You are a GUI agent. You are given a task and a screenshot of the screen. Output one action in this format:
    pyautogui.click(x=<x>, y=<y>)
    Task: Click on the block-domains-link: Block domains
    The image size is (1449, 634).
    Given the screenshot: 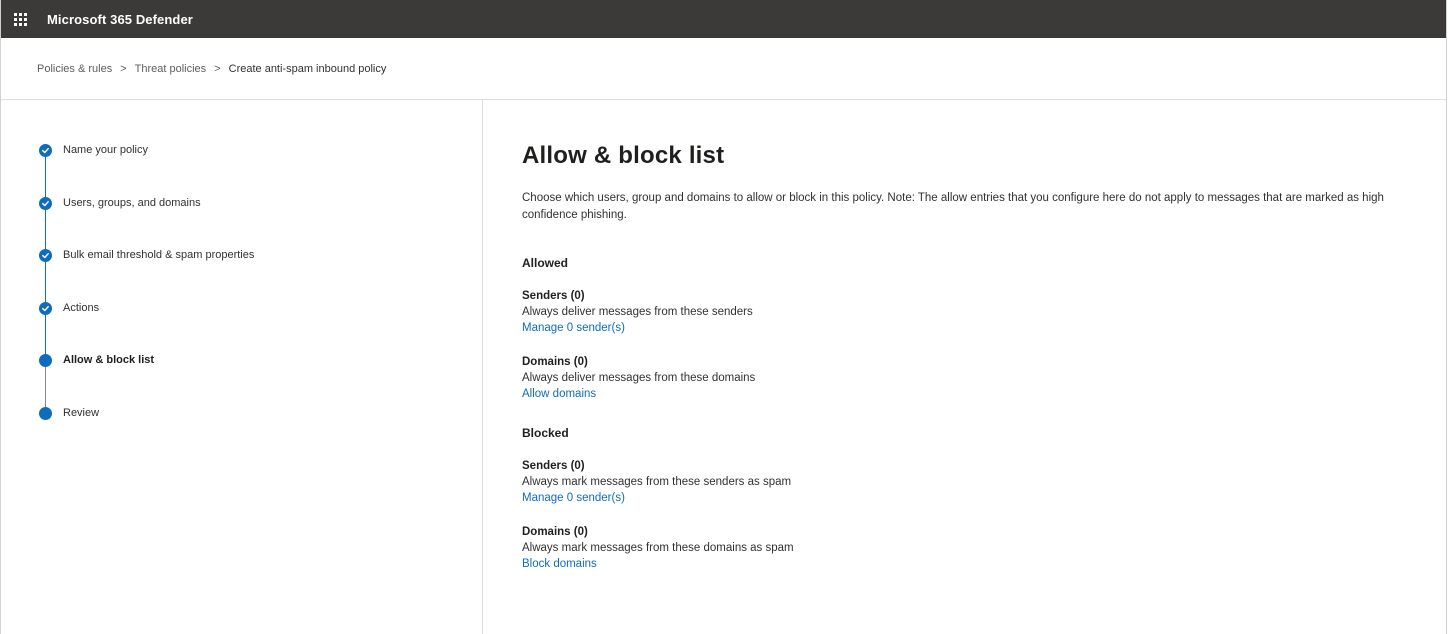 What is the action you would take?
    pyautogui.click(x=559, y=564)
    